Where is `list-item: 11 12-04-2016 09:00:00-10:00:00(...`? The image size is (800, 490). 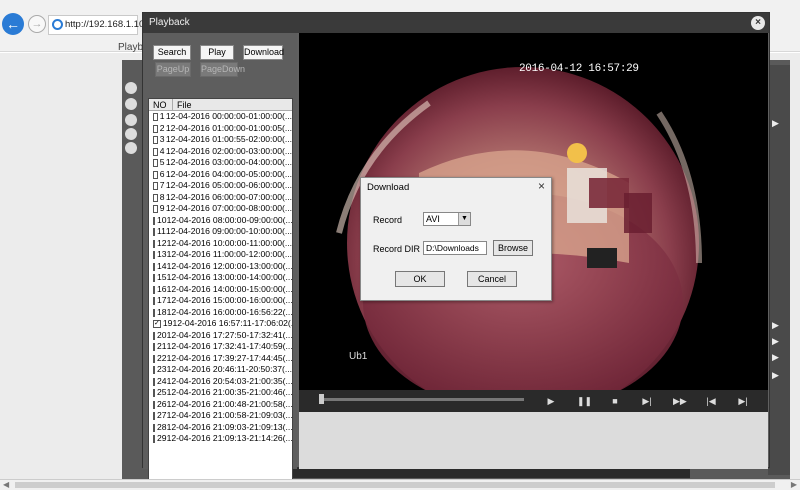 list-item: 11 12-04-2016 09:00:00-10:00:00(... is located at coordinates (220, 232).